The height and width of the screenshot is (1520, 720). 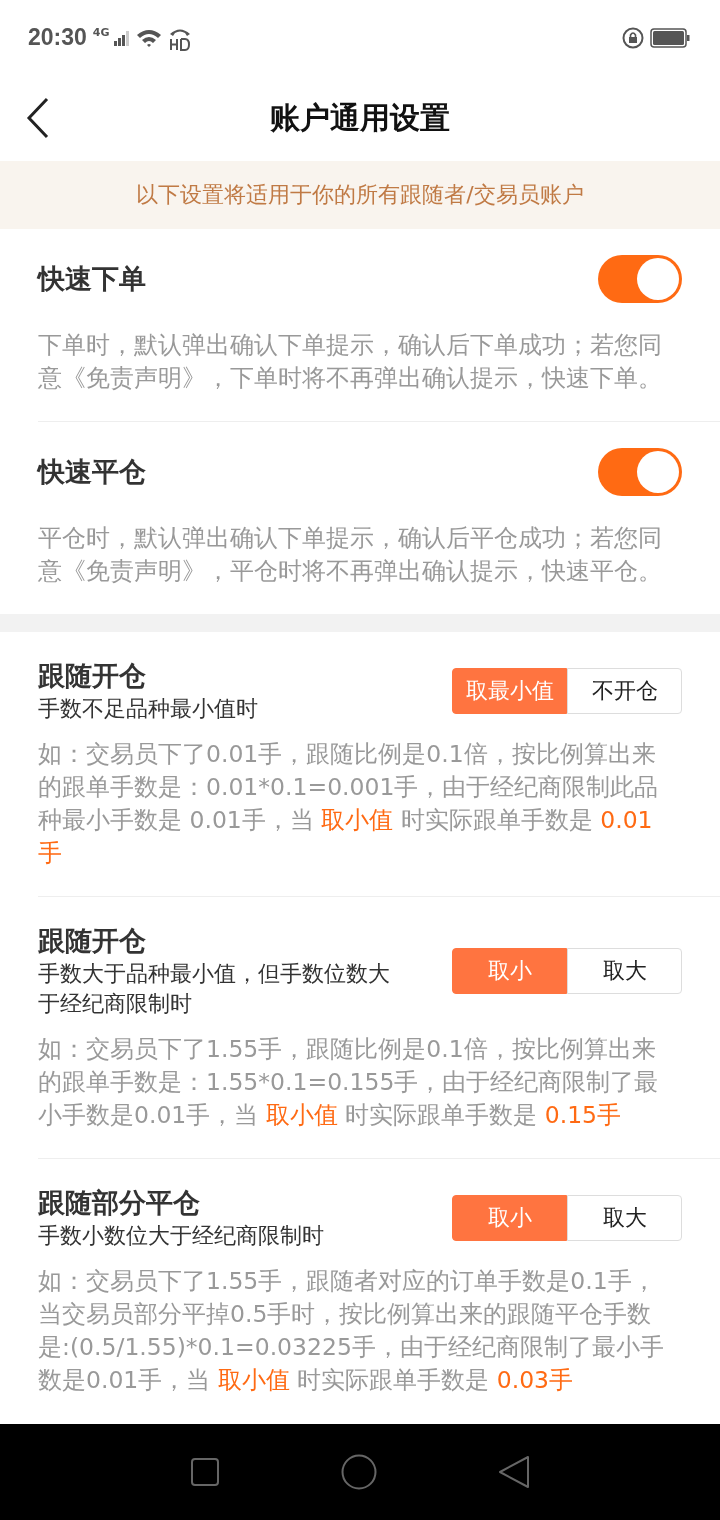 What do you see at coordinates (57, 37) in the screenshot?
I see `status-time: 20:30` at bounding box center [57, 37].